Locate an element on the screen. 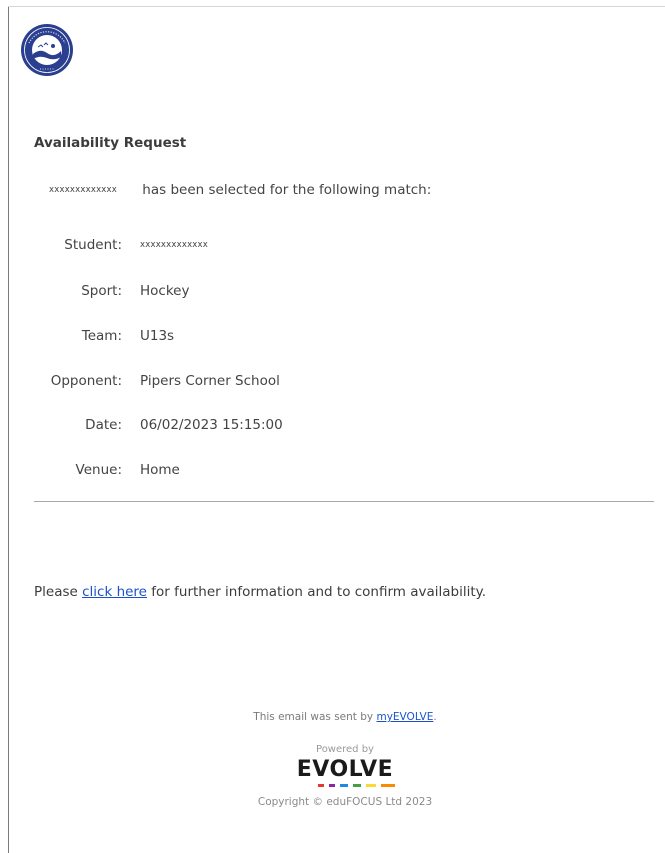 The height and width of the screenshot is (853, 665). evolve-brand-logo: EVOLVE is located at coordinates (345, 769).